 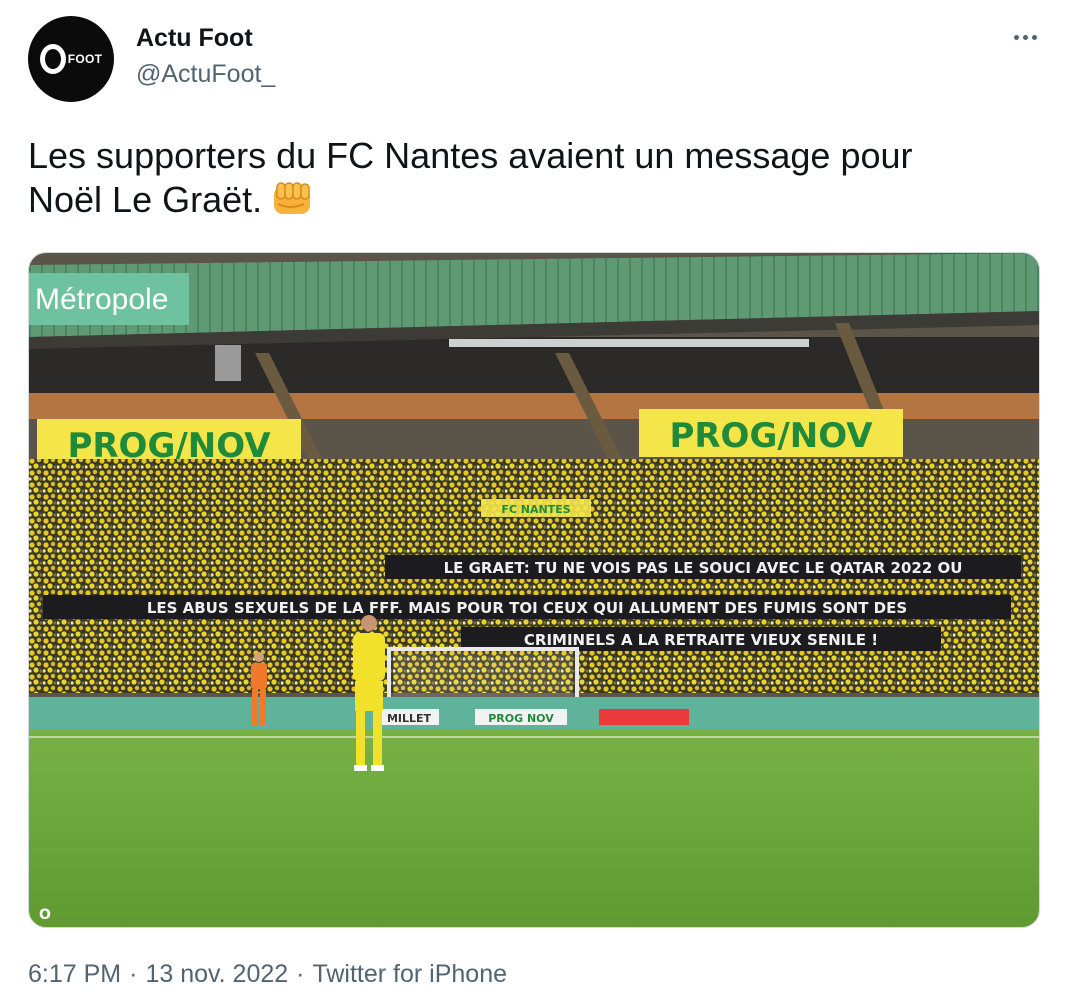 I want to click on avatar: FOOT, so click(x=71, y=59).